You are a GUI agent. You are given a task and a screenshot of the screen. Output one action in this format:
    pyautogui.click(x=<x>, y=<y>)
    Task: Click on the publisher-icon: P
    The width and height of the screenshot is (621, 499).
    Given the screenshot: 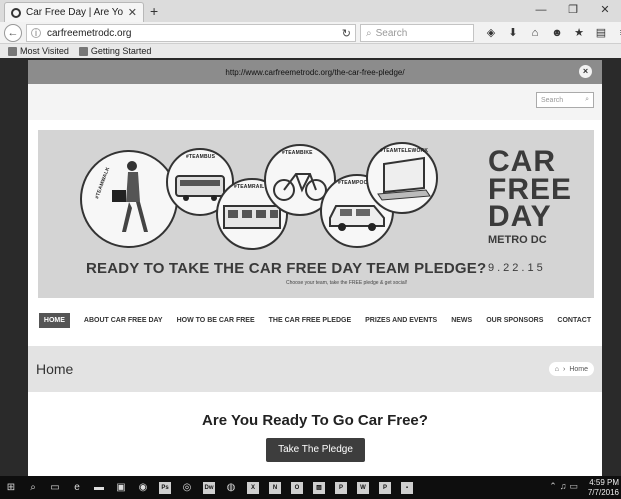 What is the action you would take?
    pyautogui.click(x=341, y=487)
    